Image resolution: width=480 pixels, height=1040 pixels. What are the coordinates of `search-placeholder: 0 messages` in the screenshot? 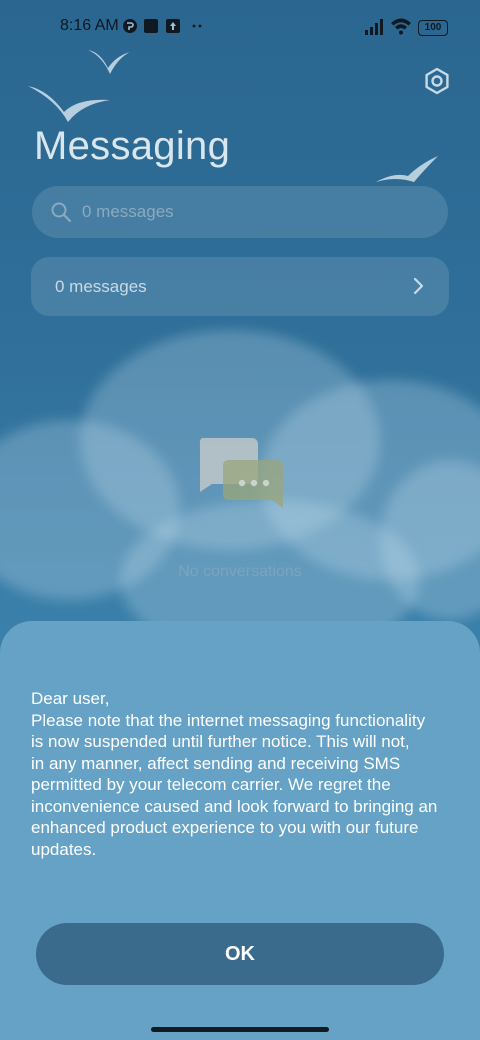 It's located at (128, 211).